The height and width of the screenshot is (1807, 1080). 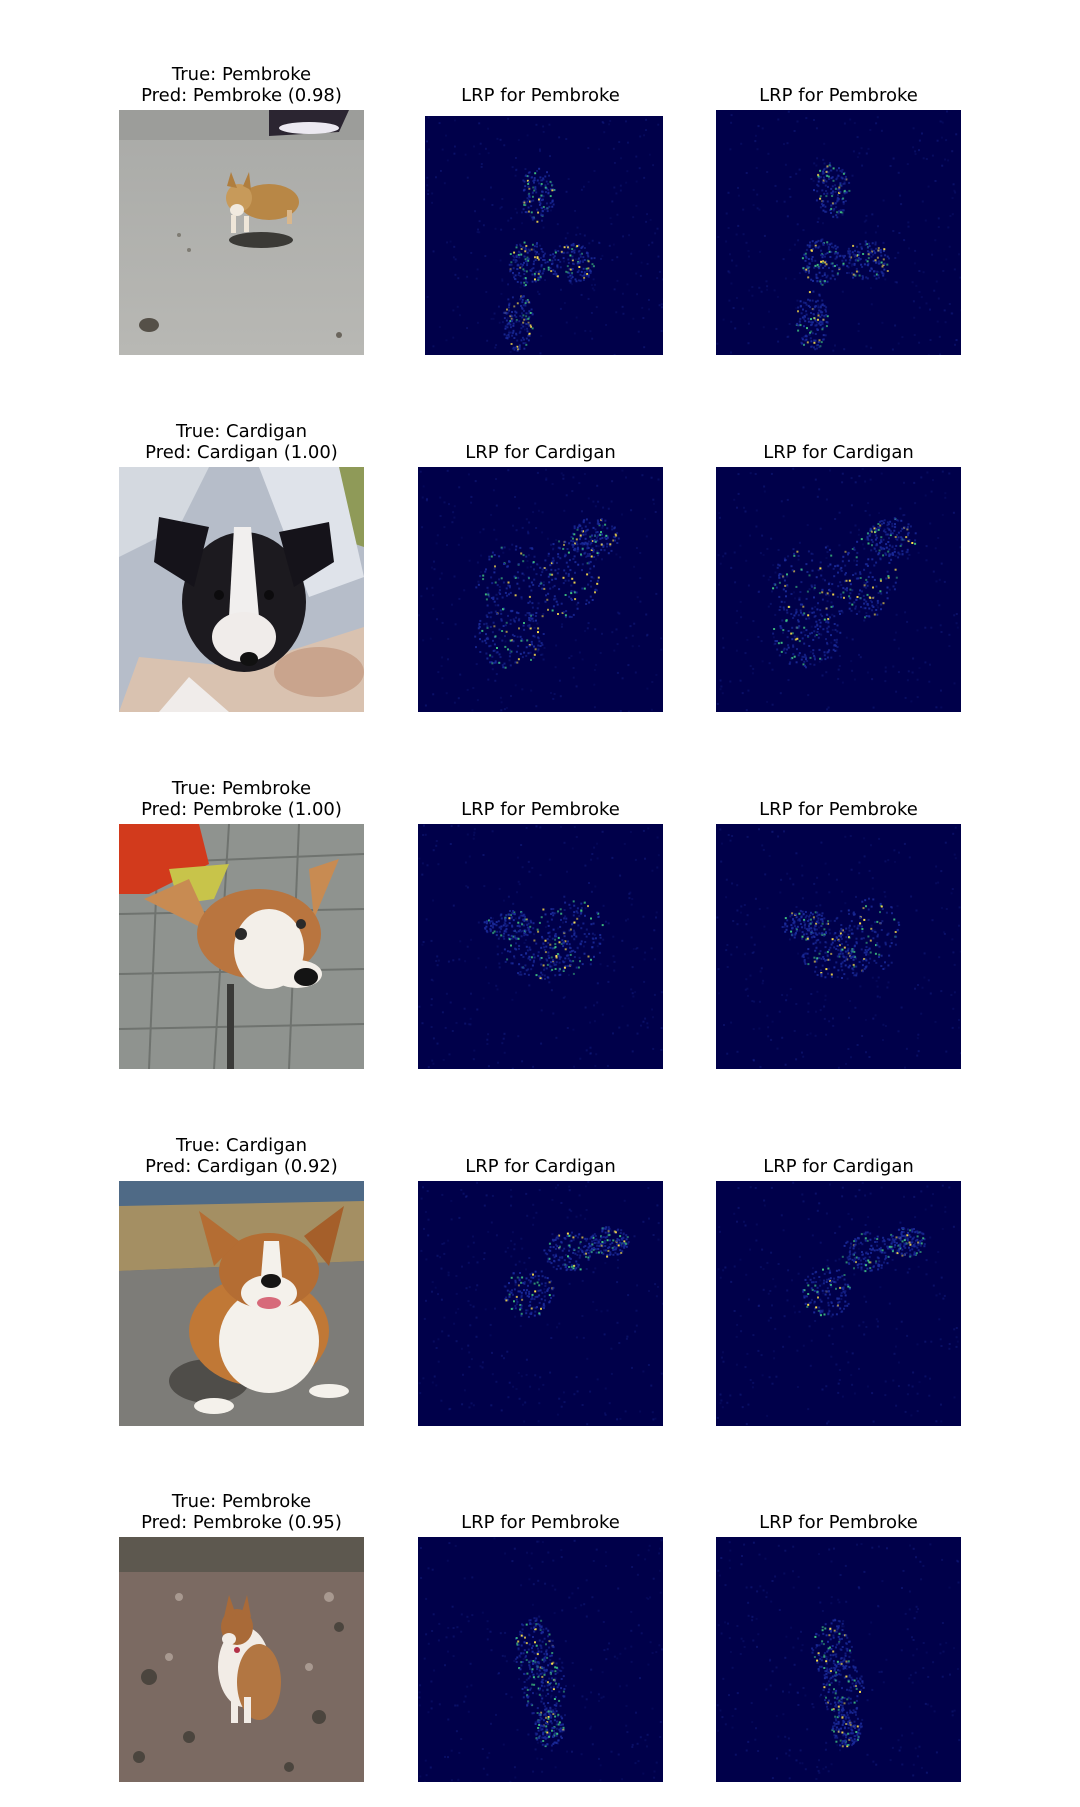 I want to click on true-label: True: Pembroke, so click(x=241, y=1501).